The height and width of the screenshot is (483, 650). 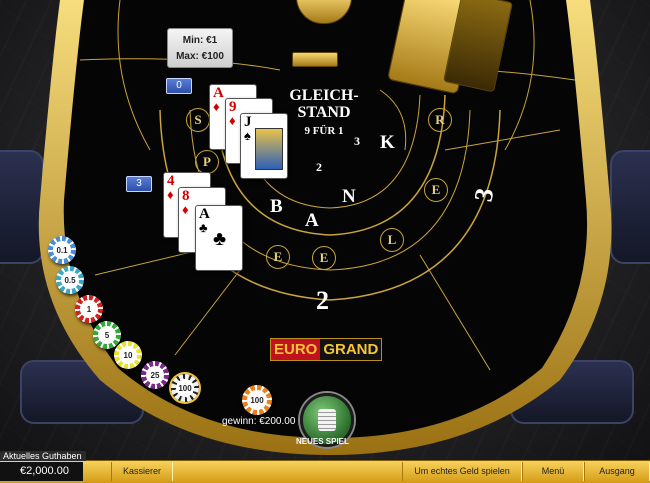 I want to click on chip-value: 10, so click(x=128, y=355).